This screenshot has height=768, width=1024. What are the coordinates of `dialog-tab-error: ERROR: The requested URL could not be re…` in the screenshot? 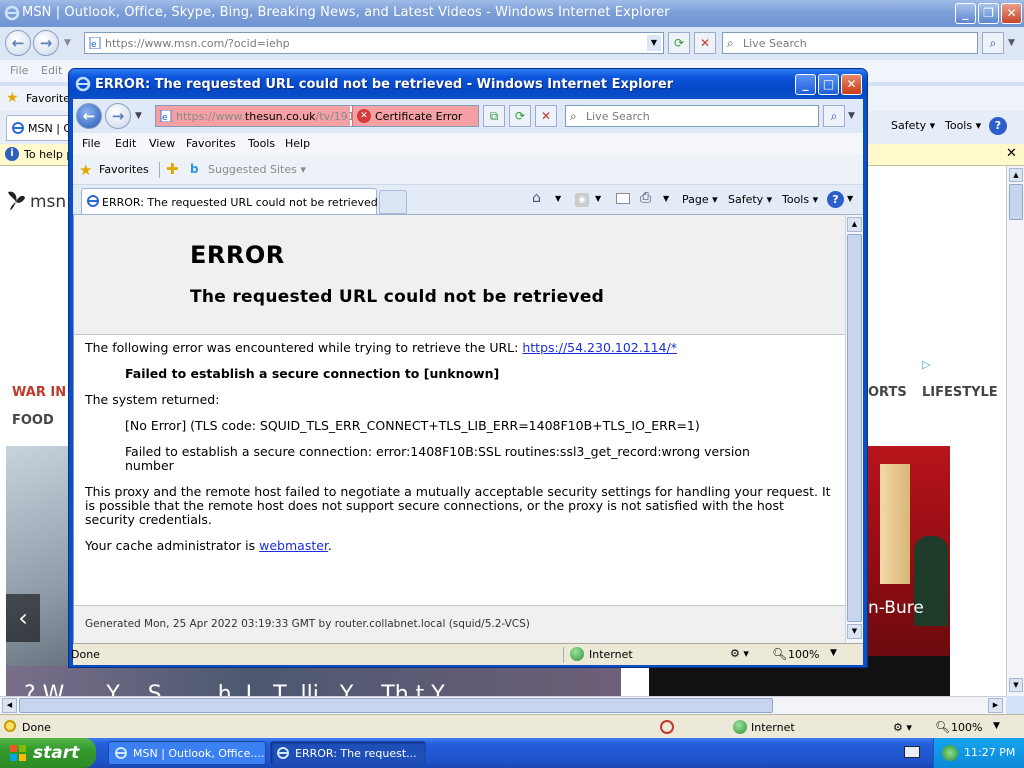 It's located at (229, 201).